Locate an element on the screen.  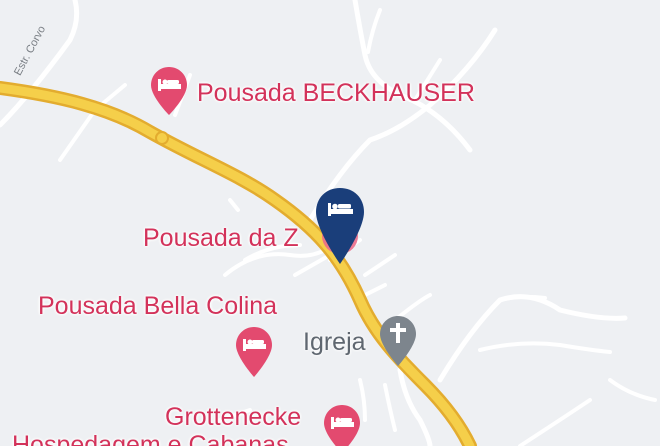
poi-label-beckhauser: Pousada BECKHAUSER is located at coordinates (336, 93).